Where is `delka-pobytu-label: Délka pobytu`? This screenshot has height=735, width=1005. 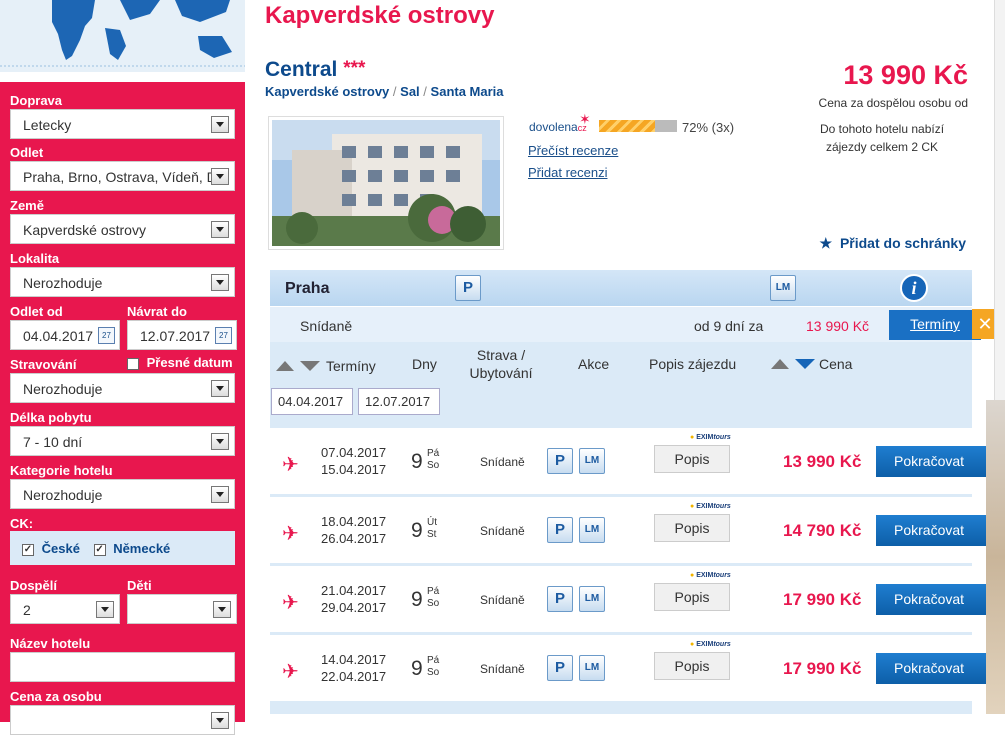 delka-pobytu-label: Délka pobytu is located at coordinates (51, 417).